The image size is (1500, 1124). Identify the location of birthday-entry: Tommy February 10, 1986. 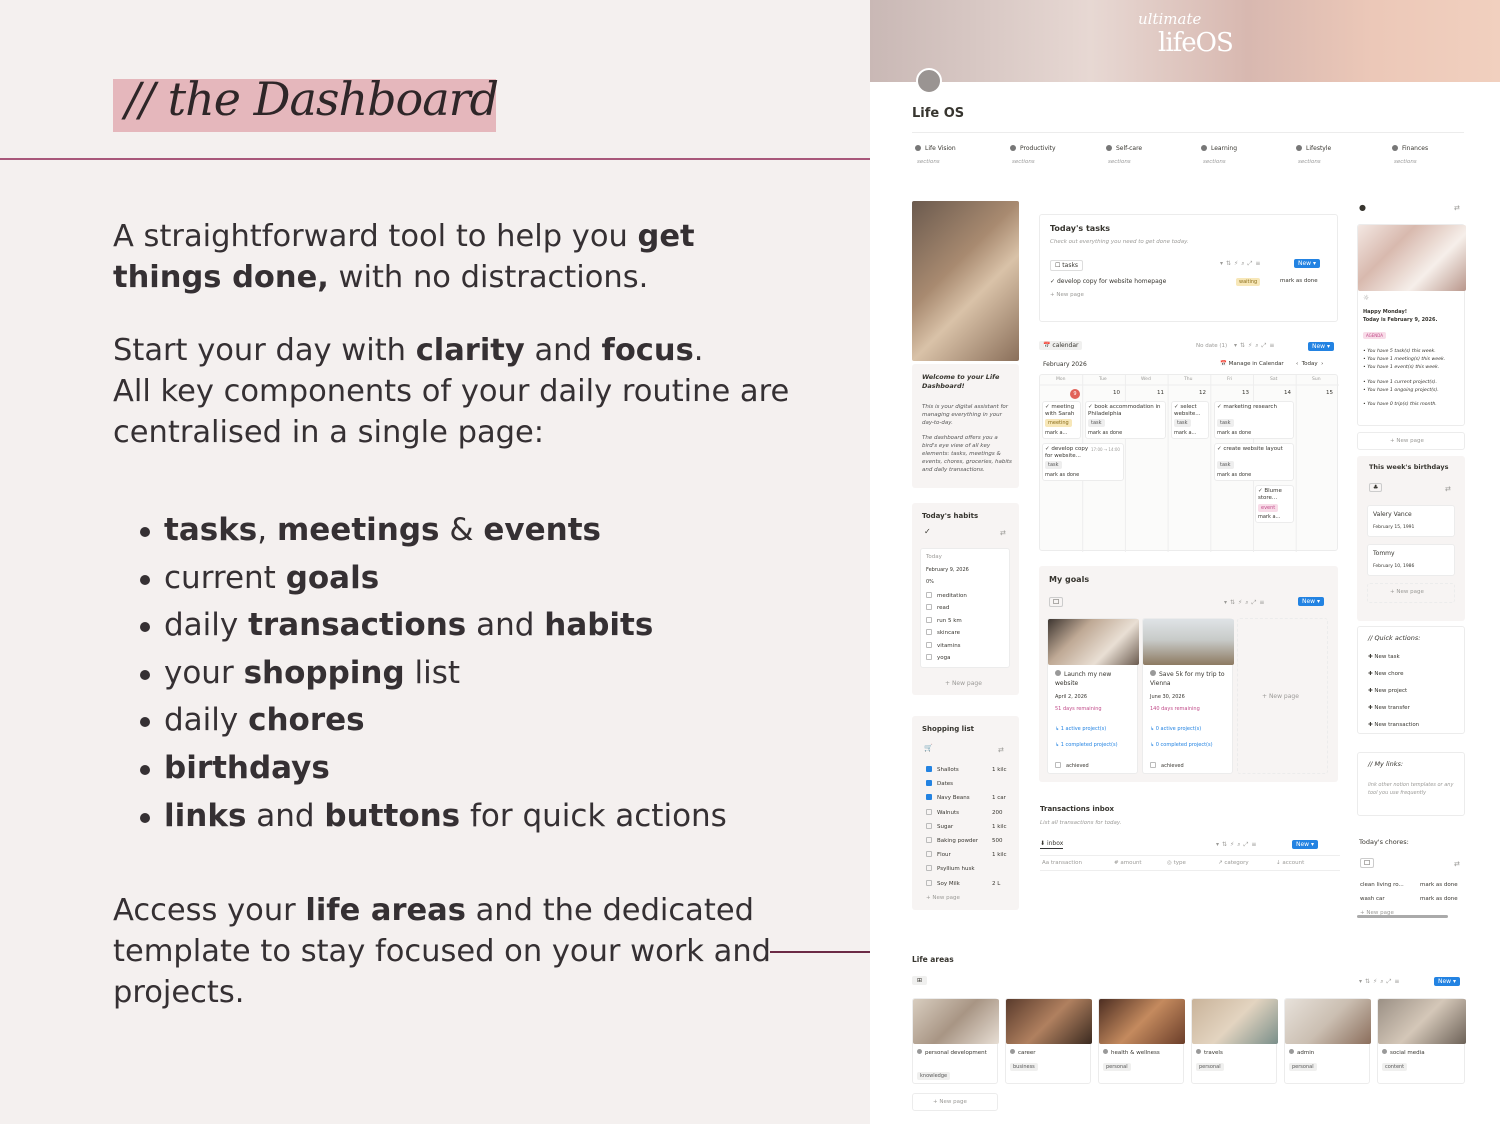
(1411, 560).